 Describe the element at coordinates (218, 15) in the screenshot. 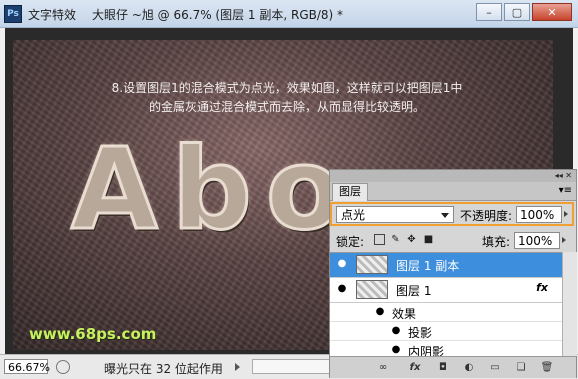

I see `document-title: 大眼仔 ~旭 @ 66.7% (图层 1 副本, RGB/8) *` at that location.